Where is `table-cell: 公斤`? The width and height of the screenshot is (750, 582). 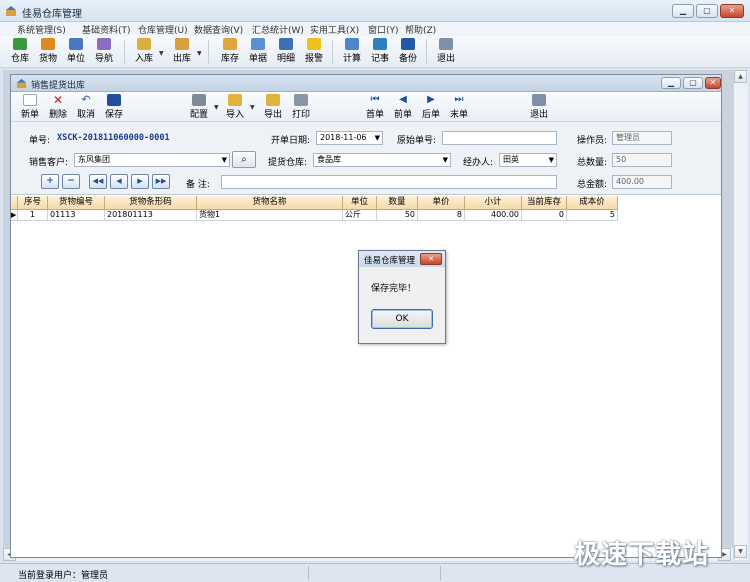 table-cell: 公斤 is located at coordinates (360, 215).